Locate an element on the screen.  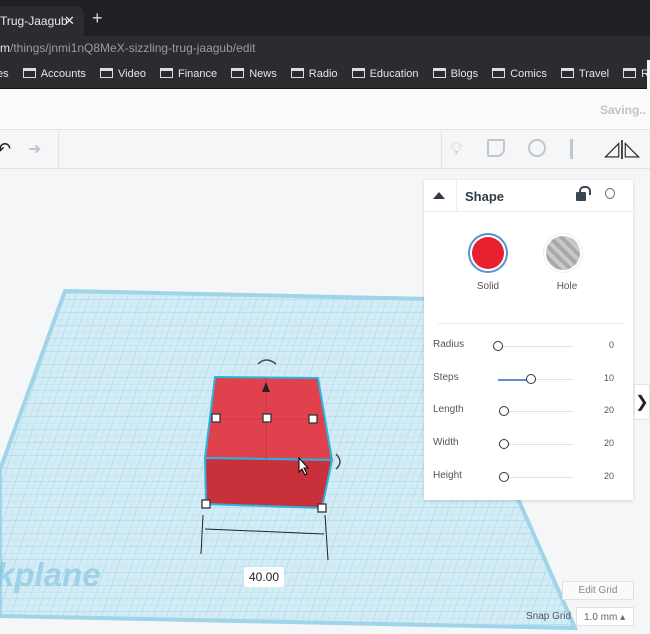
bookmark-folder: Comics is located at coordinates (519, 74).